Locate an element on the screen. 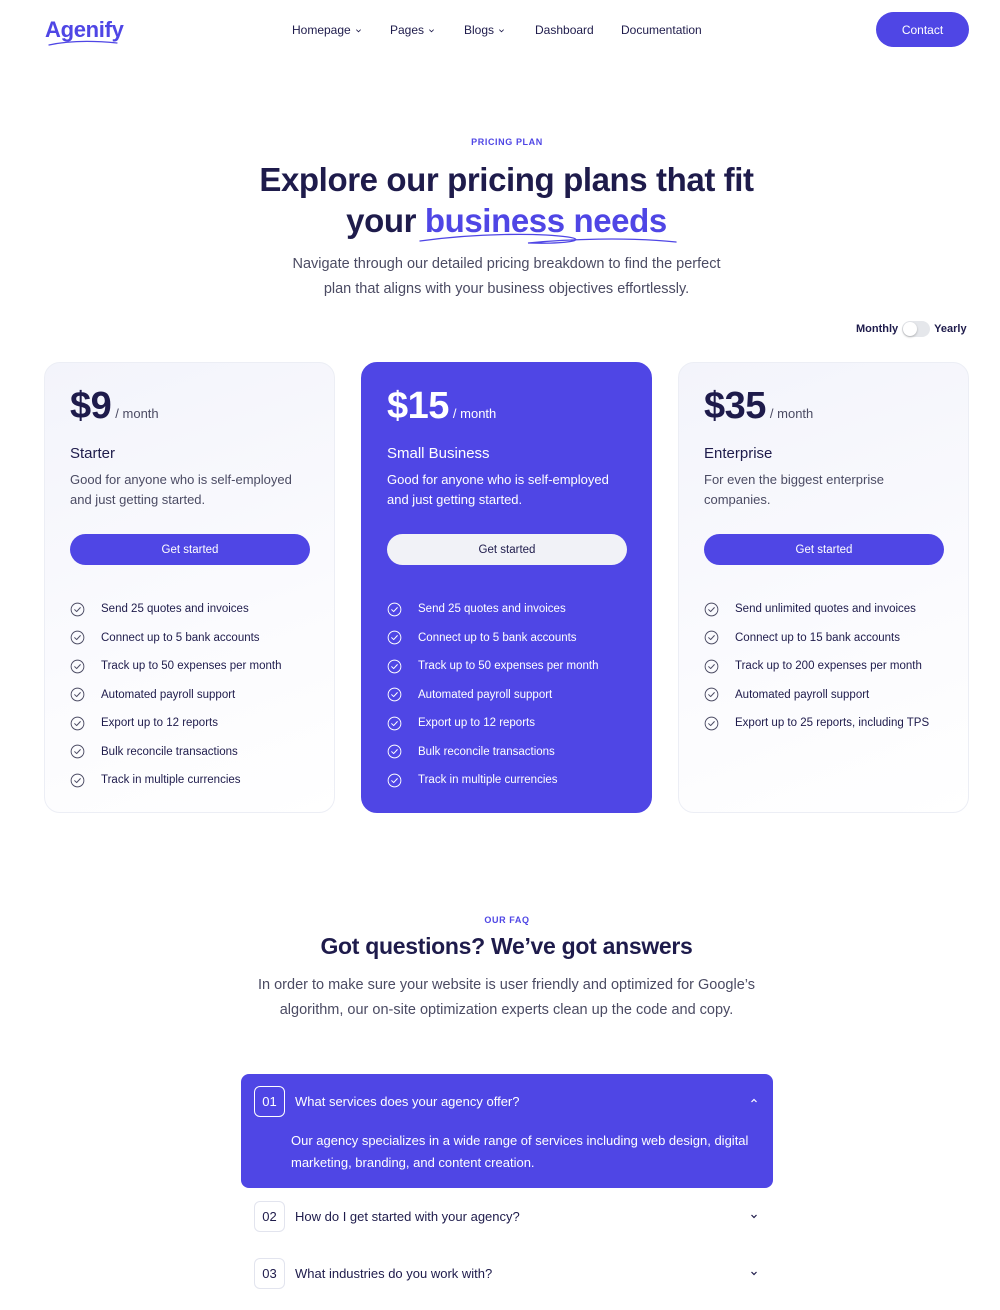  nav-item-label: Dashboard is located at coordinates (564, 30).